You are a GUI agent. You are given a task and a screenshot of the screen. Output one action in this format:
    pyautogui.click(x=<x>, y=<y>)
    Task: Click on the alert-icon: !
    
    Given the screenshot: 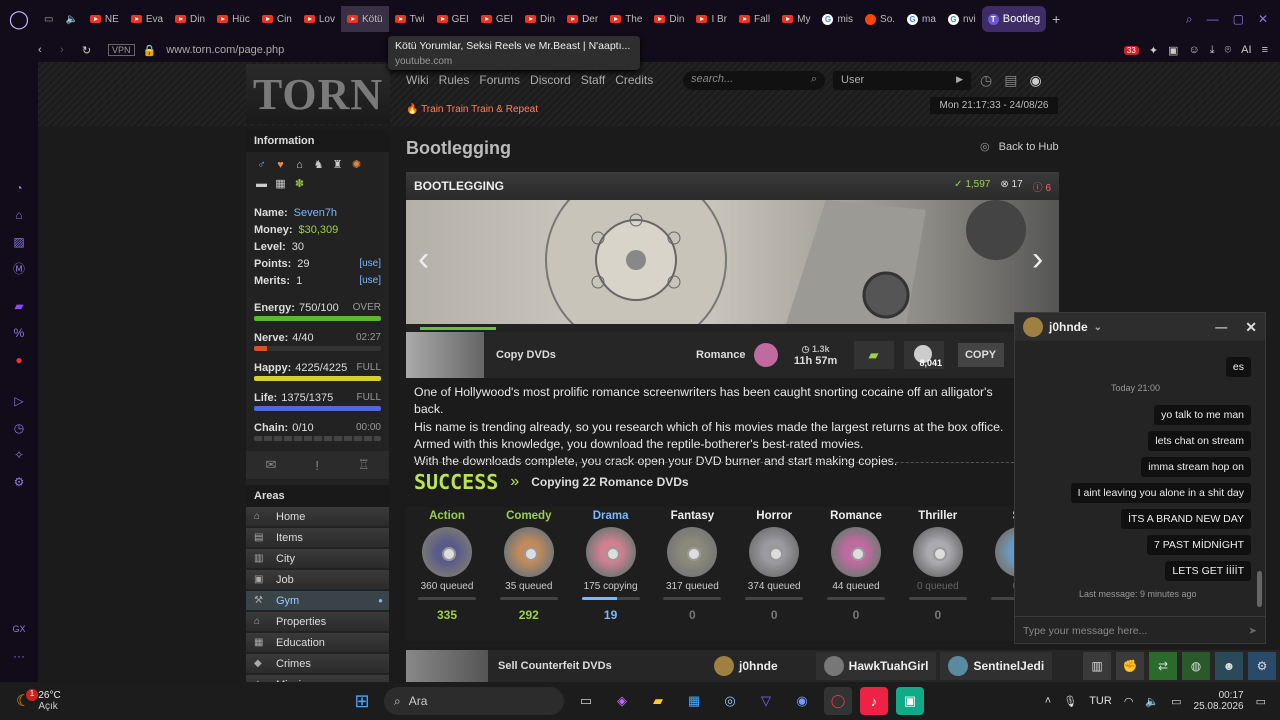 What is the action you would take?
    pyautogui.click(x=317, y=465)
    